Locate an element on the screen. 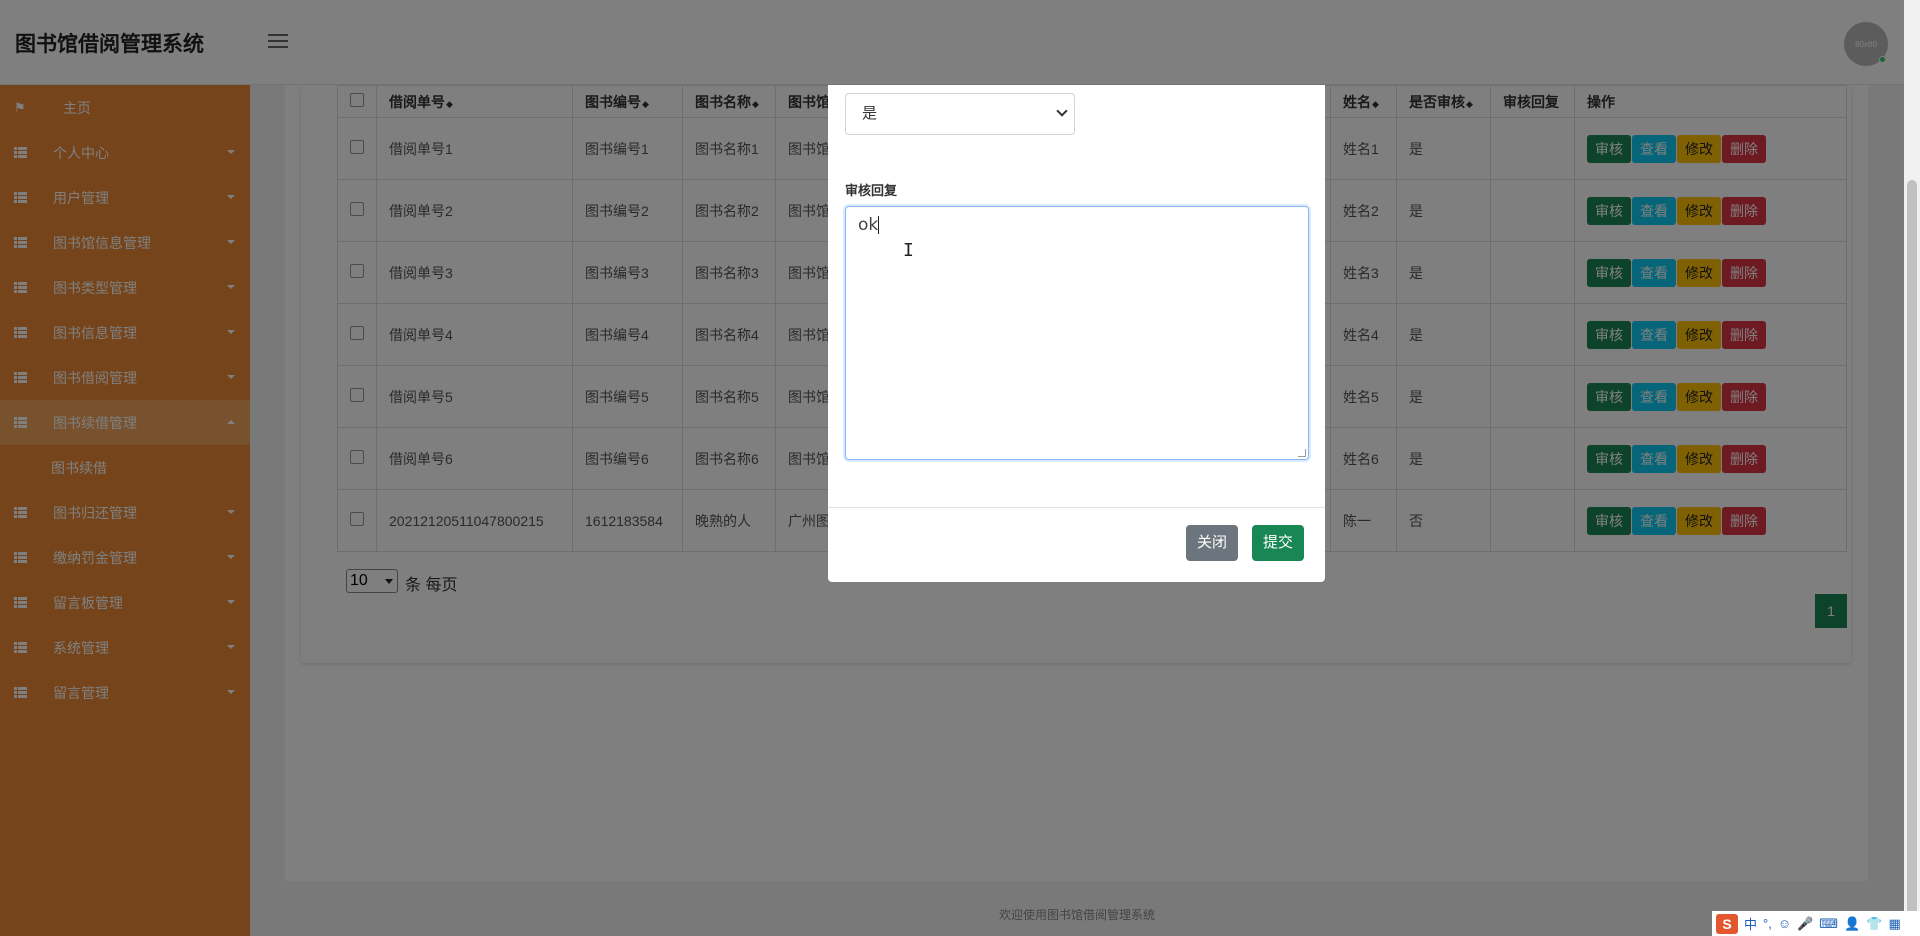 This screenshot has height=936, width=1920. keyboard-icon: ⌨ is located at coordinates (1828, 924).